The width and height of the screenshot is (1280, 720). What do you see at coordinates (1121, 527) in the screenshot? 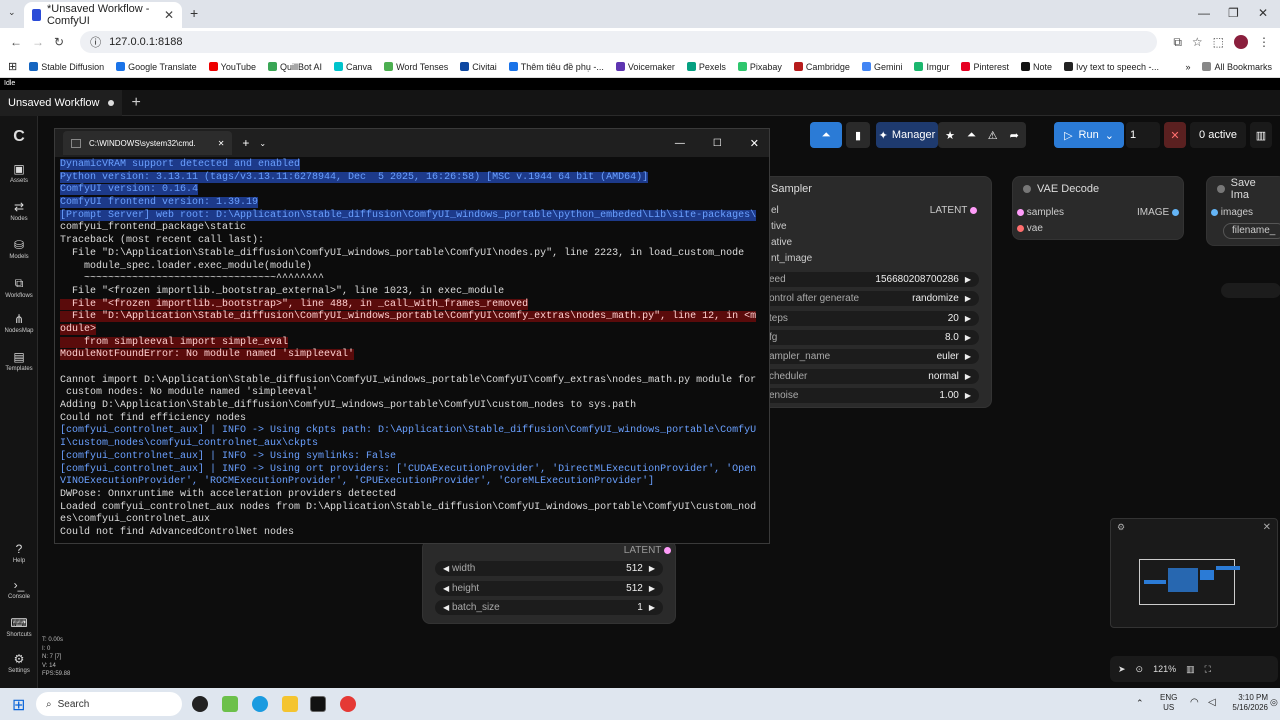
I see `minimap-settings-icon: ⚙` at bounding box center [1121, 527].